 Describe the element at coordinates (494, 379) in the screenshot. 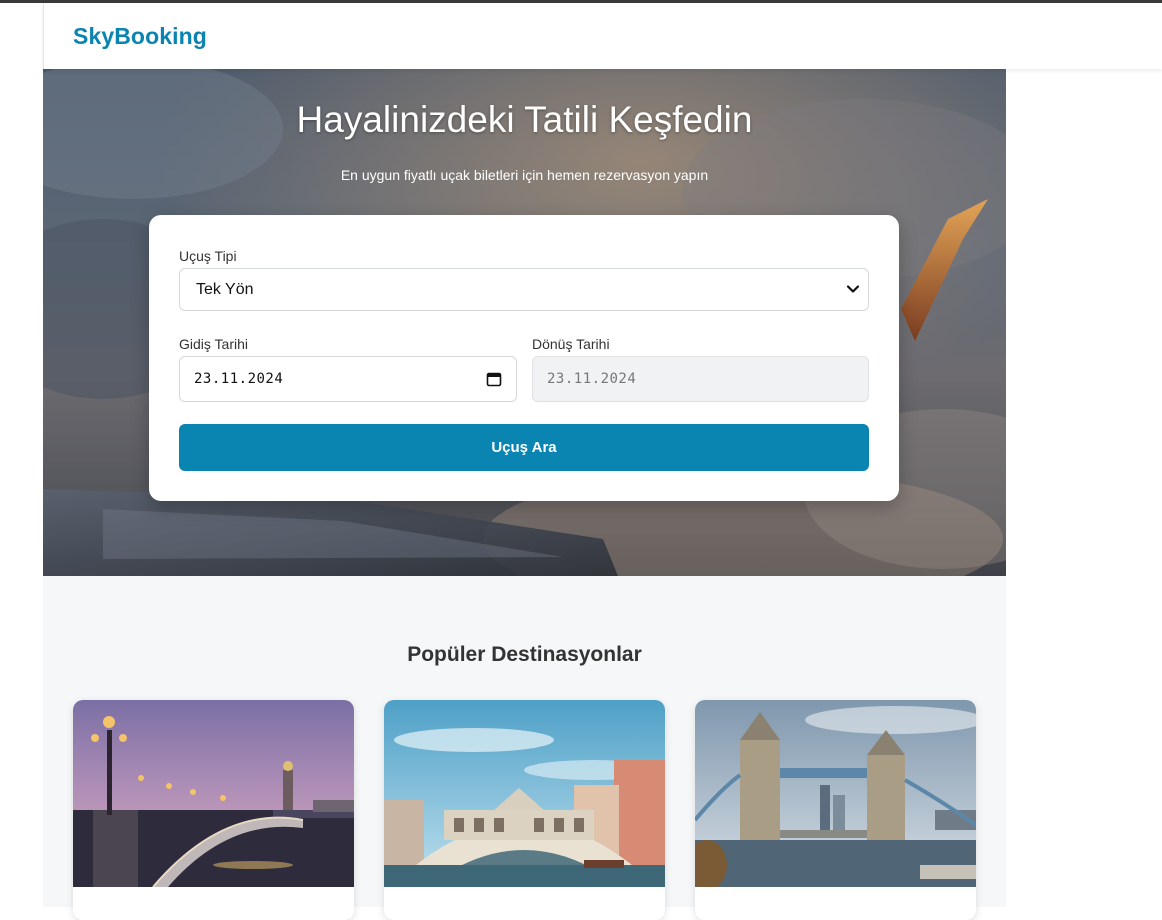

I see `calendar-icon` at that location.